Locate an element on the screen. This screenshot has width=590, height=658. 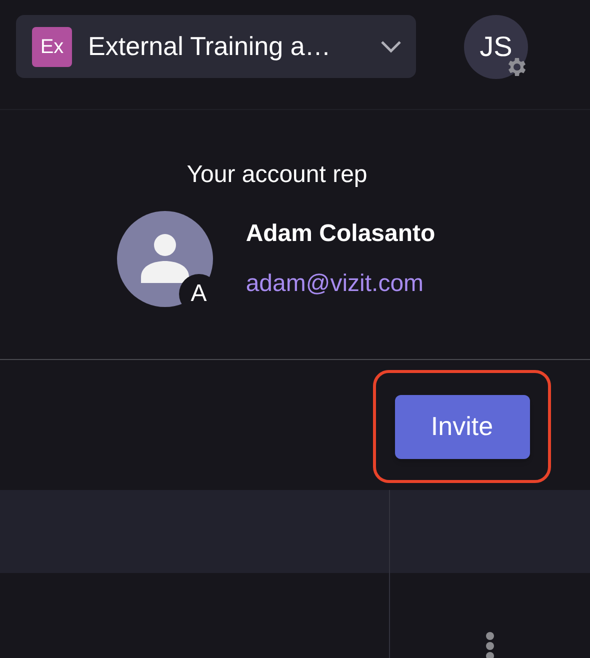
invite-button: Invite is located at coordinates (462, 426).